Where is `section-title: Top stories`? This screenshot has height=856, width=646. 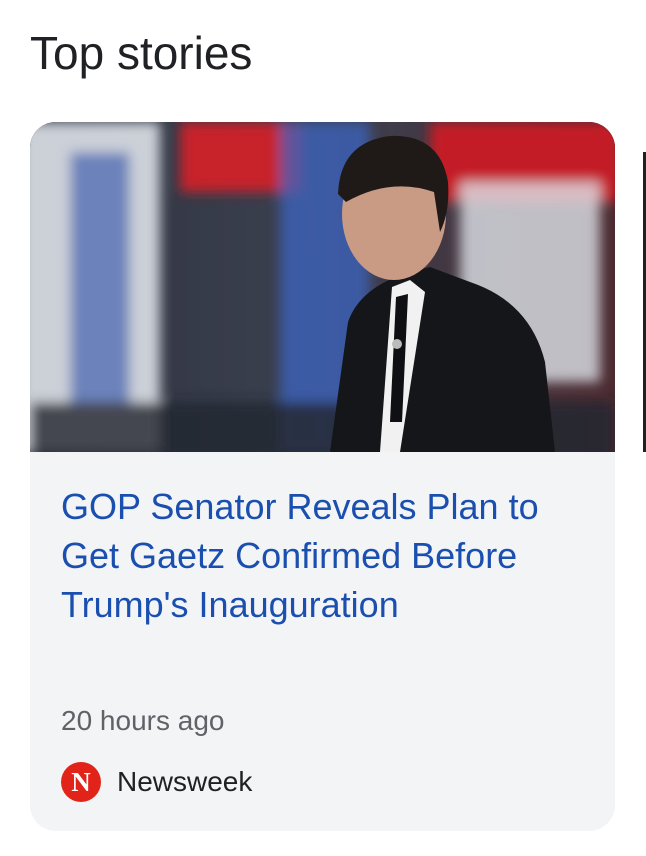 section-title: Top stories is located at coordinates (141, 53).